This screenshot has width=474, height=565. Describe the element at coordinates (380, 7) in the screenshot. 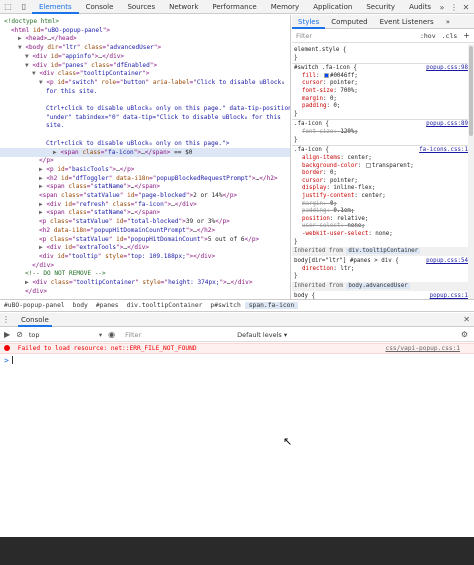

I see `tab-security: Security` at that location.